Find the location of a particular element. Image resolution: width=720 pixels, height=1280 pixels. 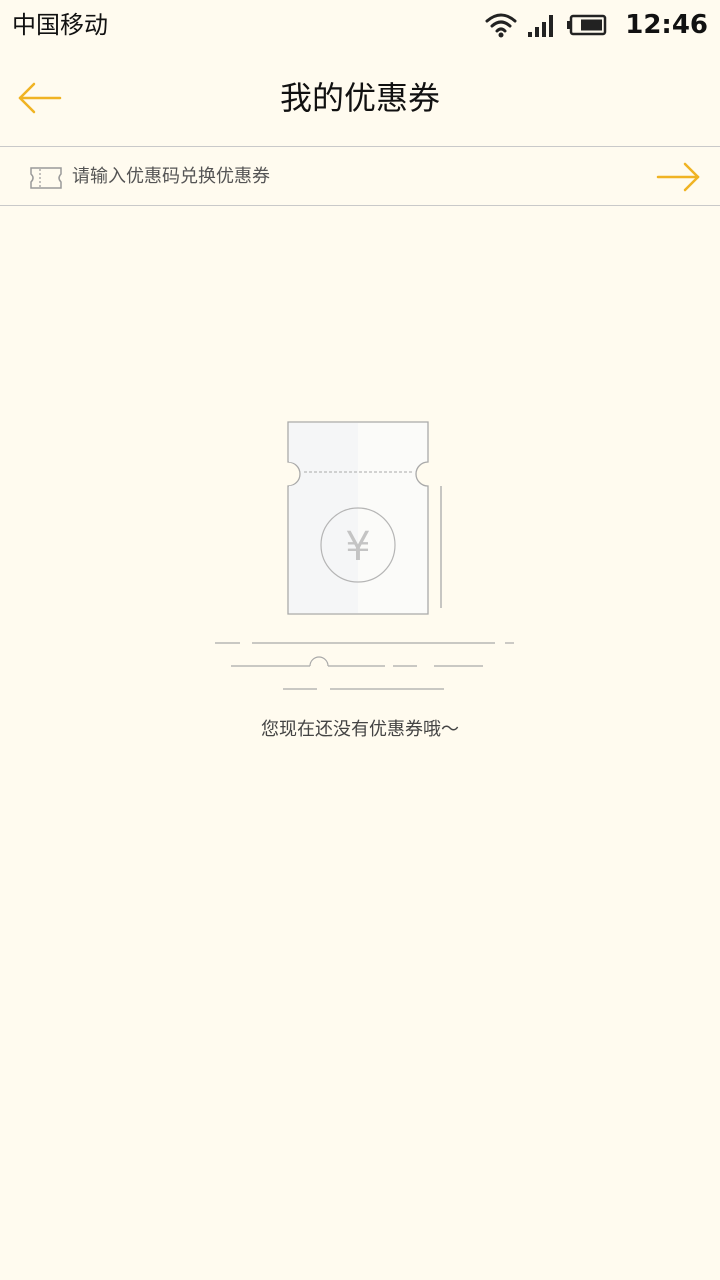

status-icons: 12:46 is located at coordinates (596, 25).